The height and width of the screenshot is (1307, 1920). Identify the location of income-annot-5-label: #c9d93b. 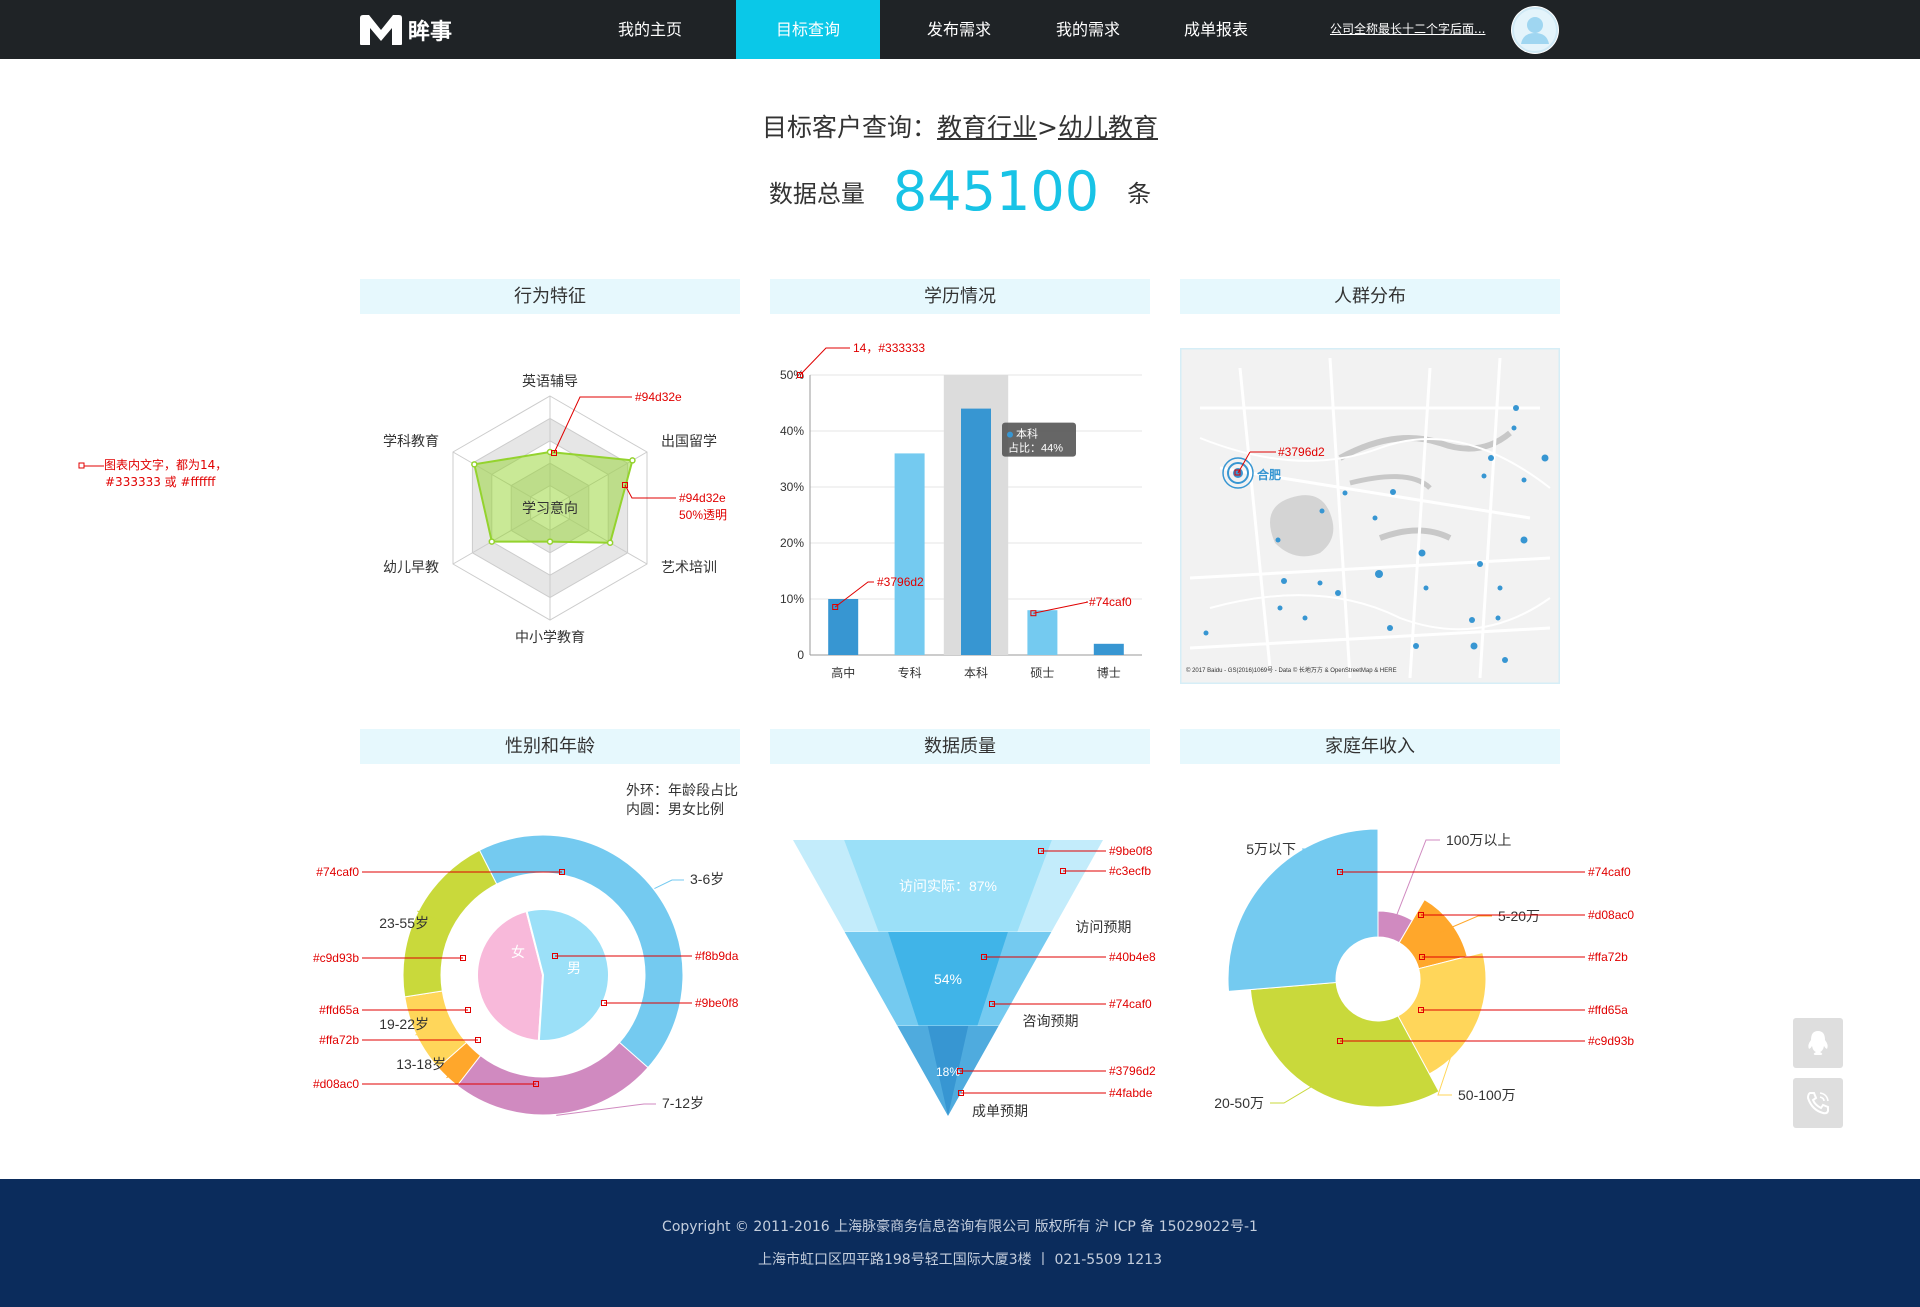
(1611, 1041).